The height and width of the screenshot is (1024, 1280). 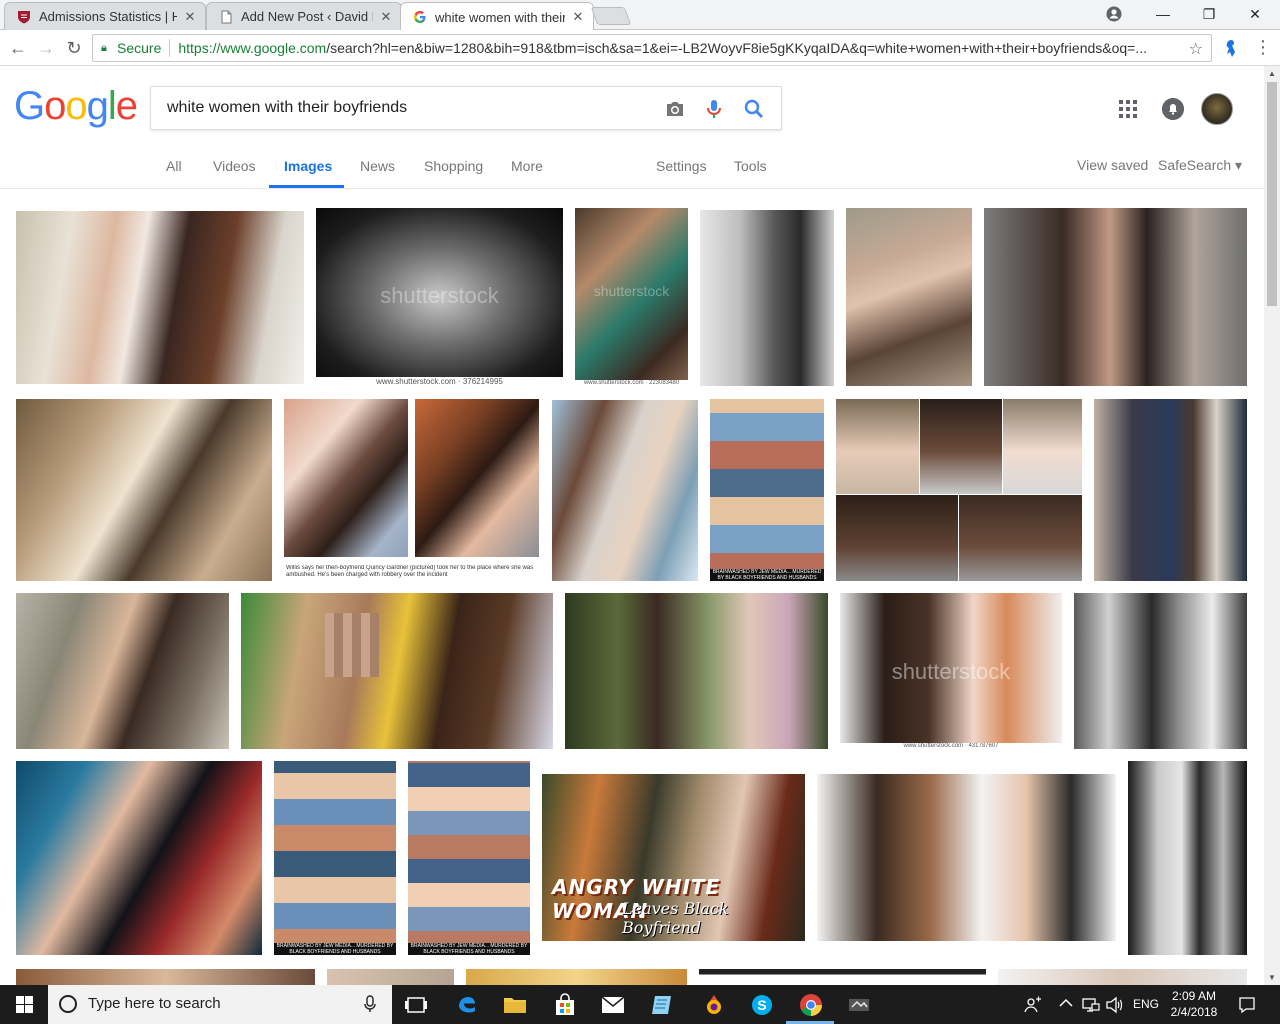 What do you see at coordinates (1255, 14) in the screenshot?
I see `close-window-icon: ✕` at bounding box center [1255, 14].